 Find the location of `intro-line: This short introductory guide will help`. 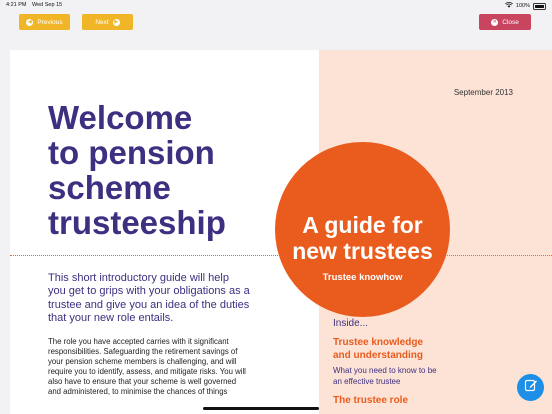

intro-line: This short introductory guide will help is located at coordinates (138, 278).